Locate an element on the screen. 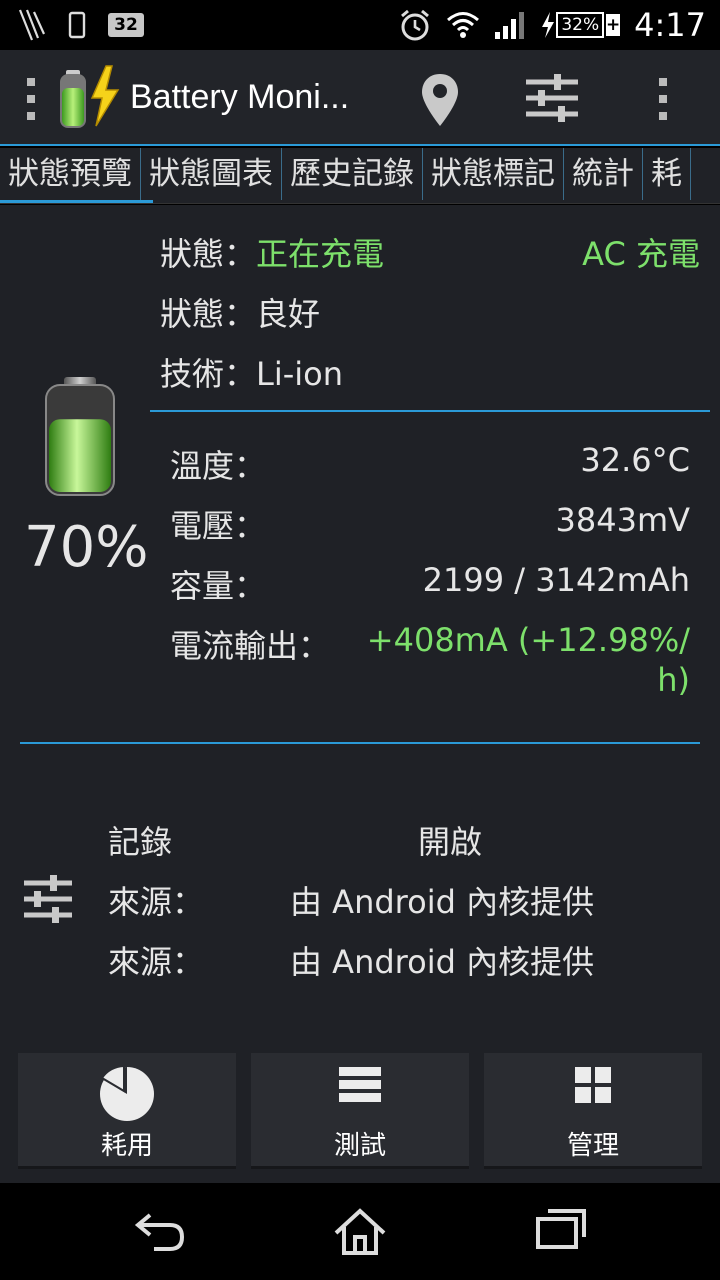 This screenshot has width=720, height=1280. recent-apps-icon is located at coordinates (561, 1231).